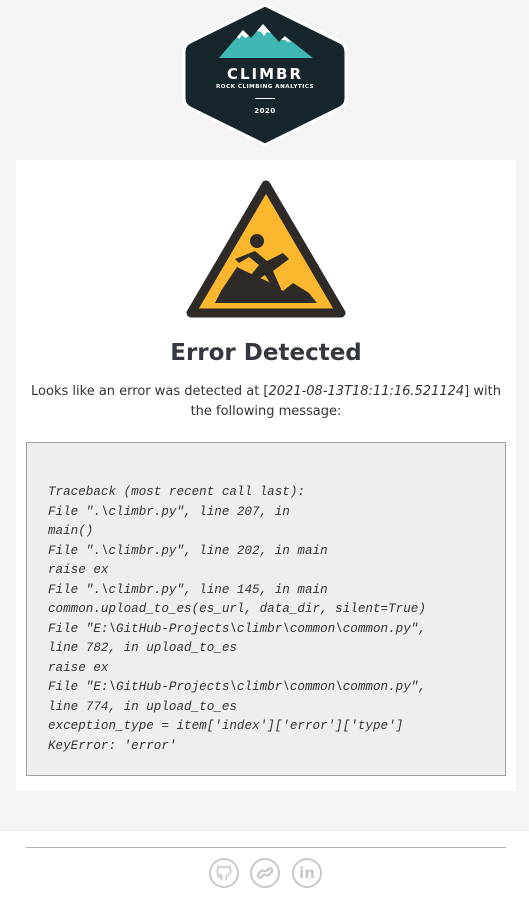 Image resolution: width=529 pixels, height=900 pixels. Describe the element at coordinates (266, 847) in the screenshot. I see `footer-divider` at that location.